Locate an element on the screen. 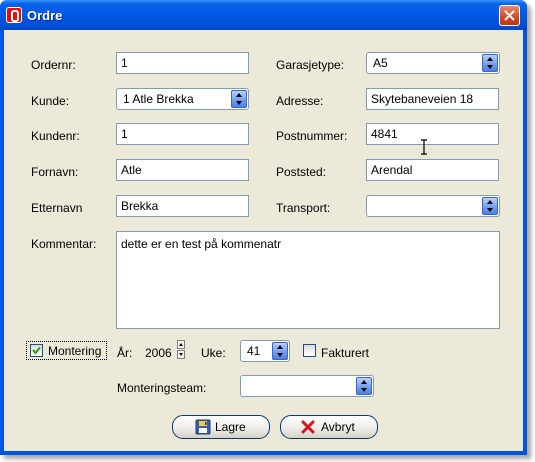 Image resolution: width=535 pixels, height=462 pixels. fornavn-field: Atle is located at coordinates (182, 170).